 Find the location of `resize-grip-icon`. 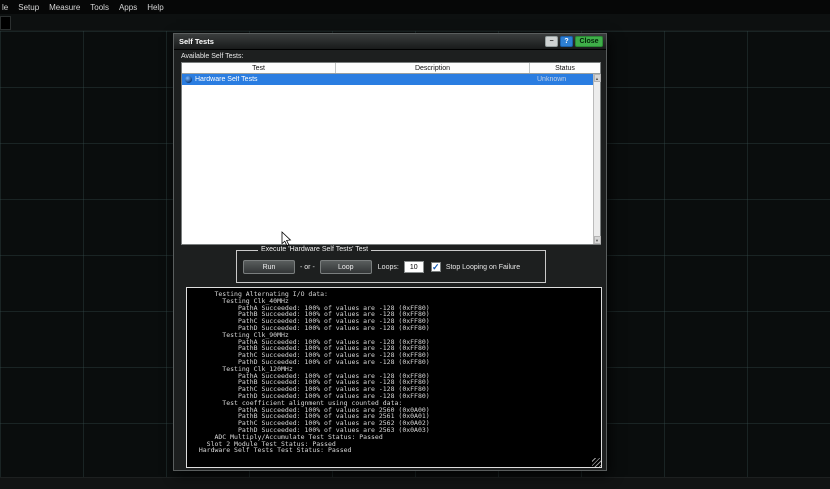

resize-grip-icon is located at coordinates (596, 462).